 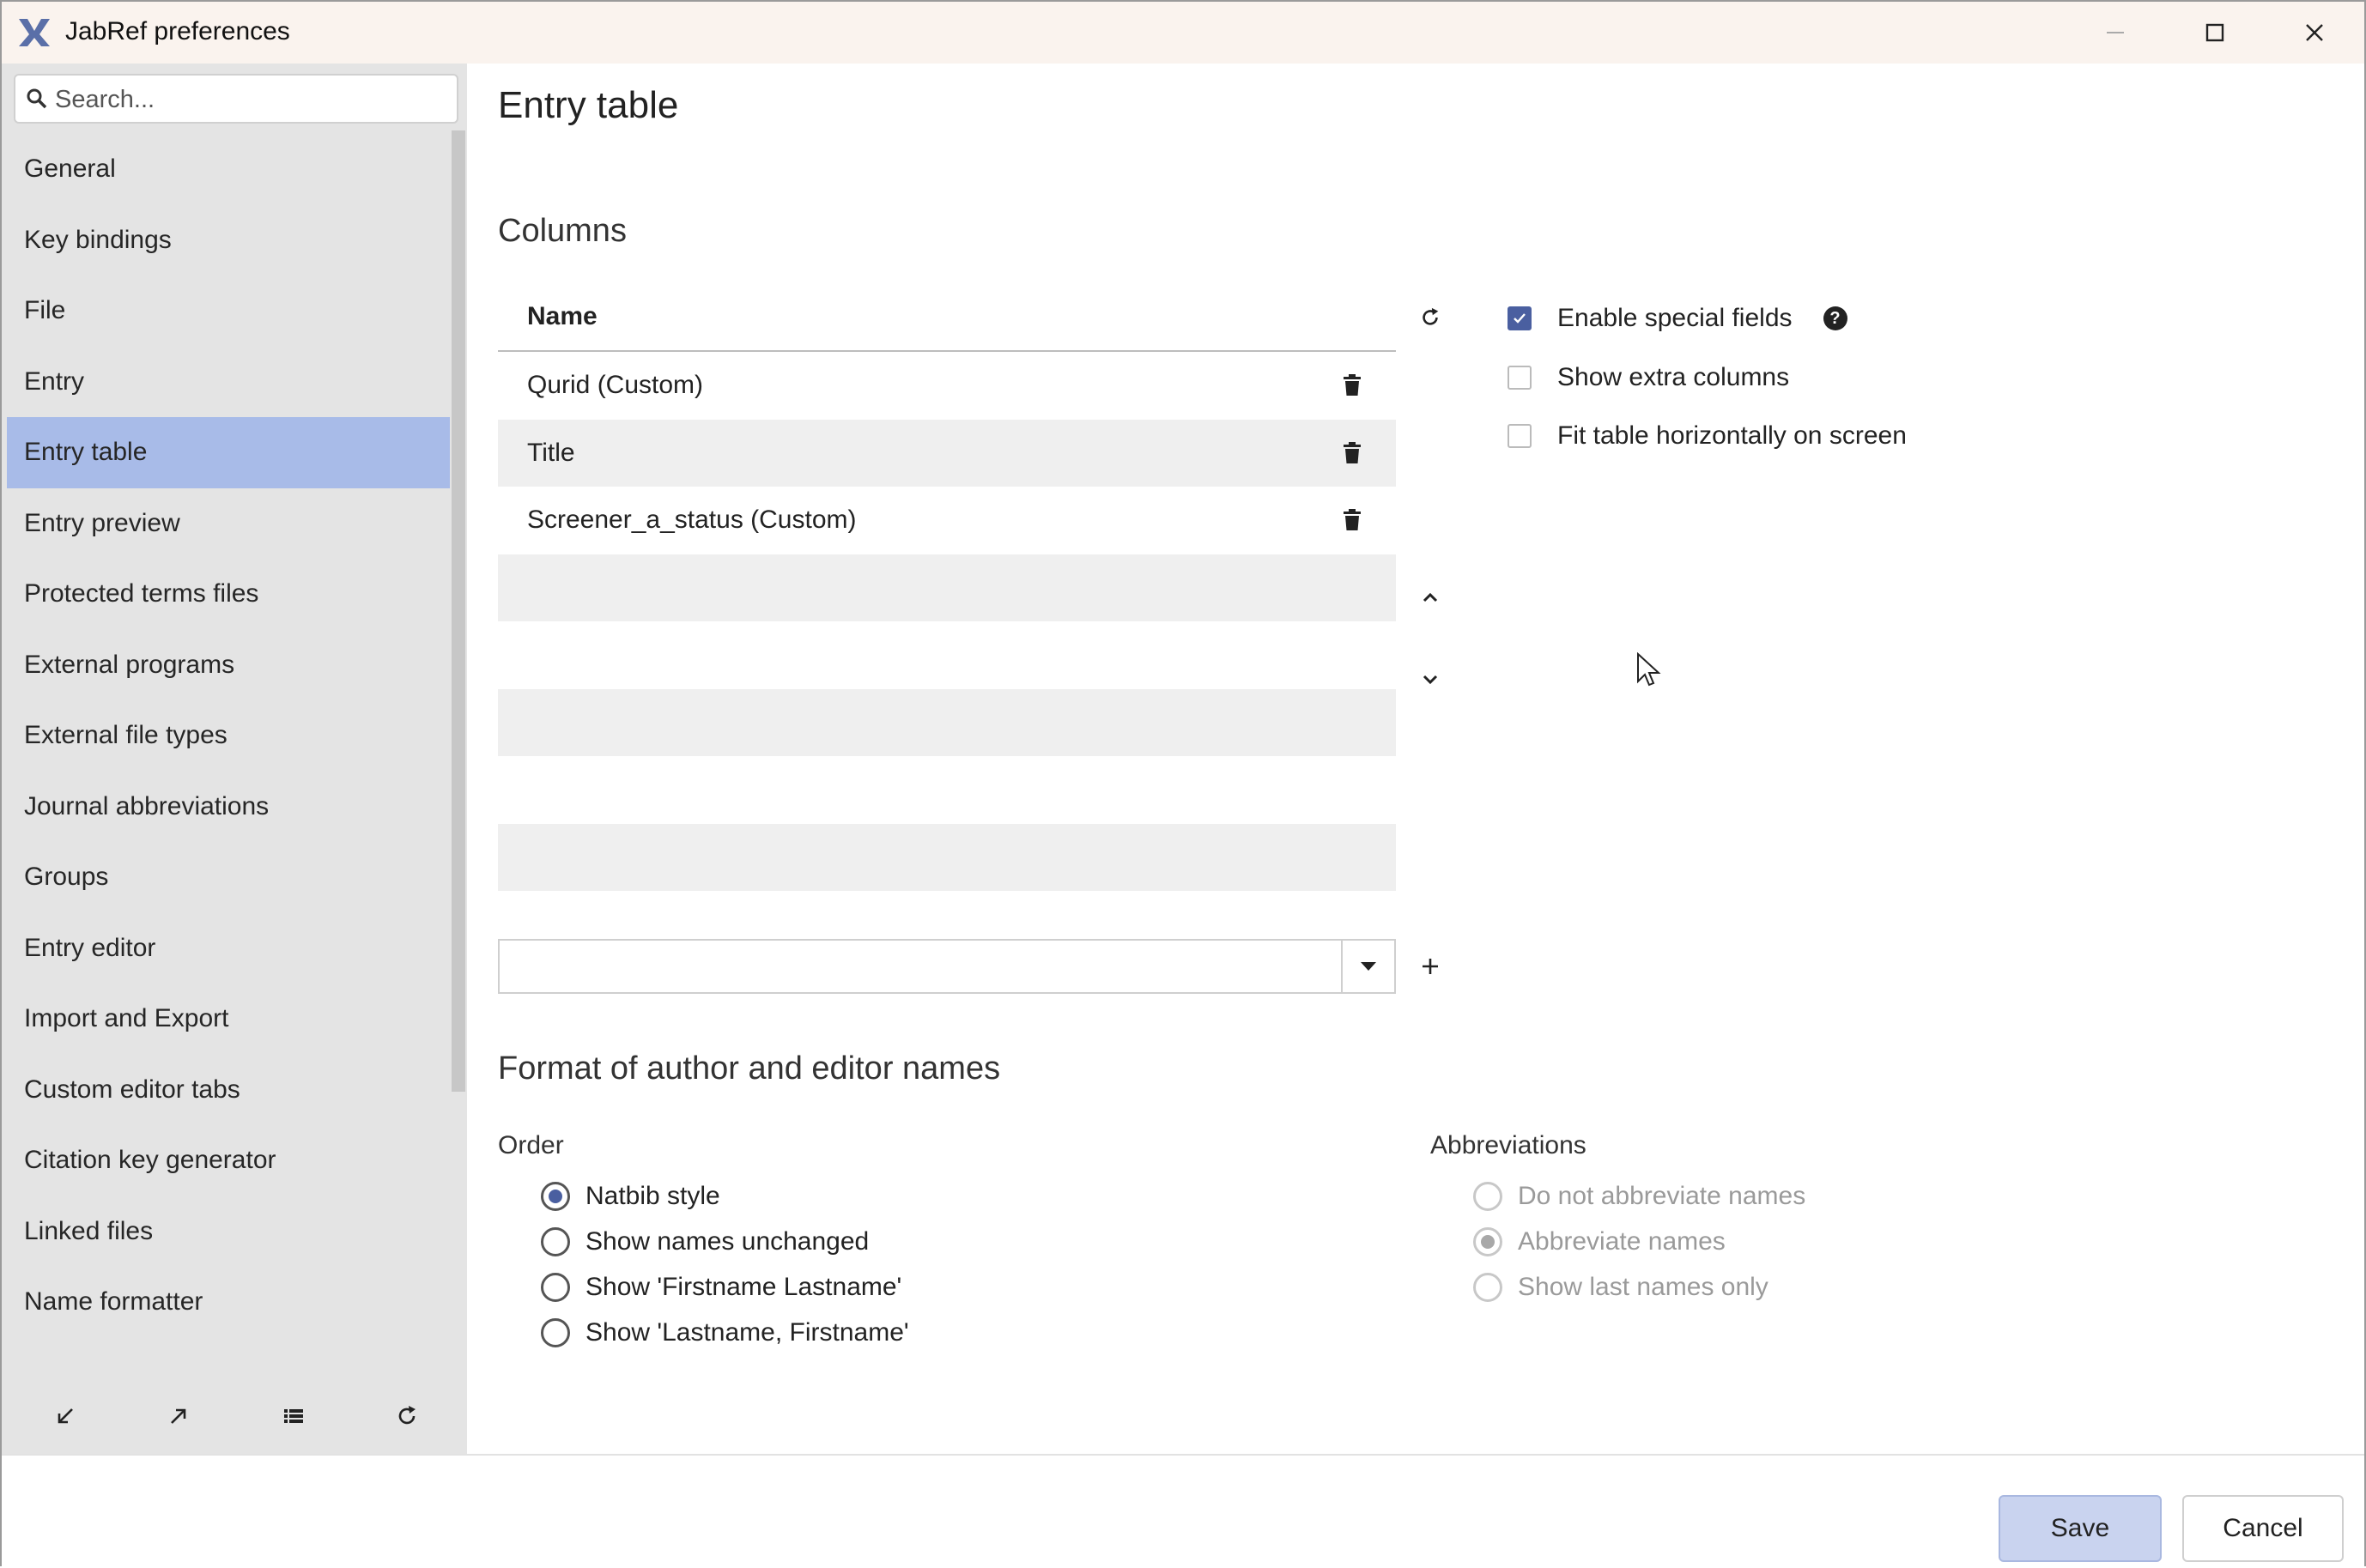 What do you see at coordinates (229, 452) in the screenshot?
I see `sidebar-item-entry-table: Entry table` at bounding box center [229, 452].